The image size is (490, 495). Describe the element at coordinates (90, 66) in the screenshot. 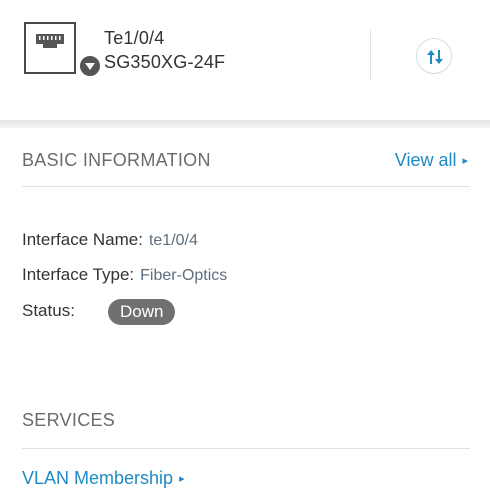

I see `chevron-down-icon` at that location.